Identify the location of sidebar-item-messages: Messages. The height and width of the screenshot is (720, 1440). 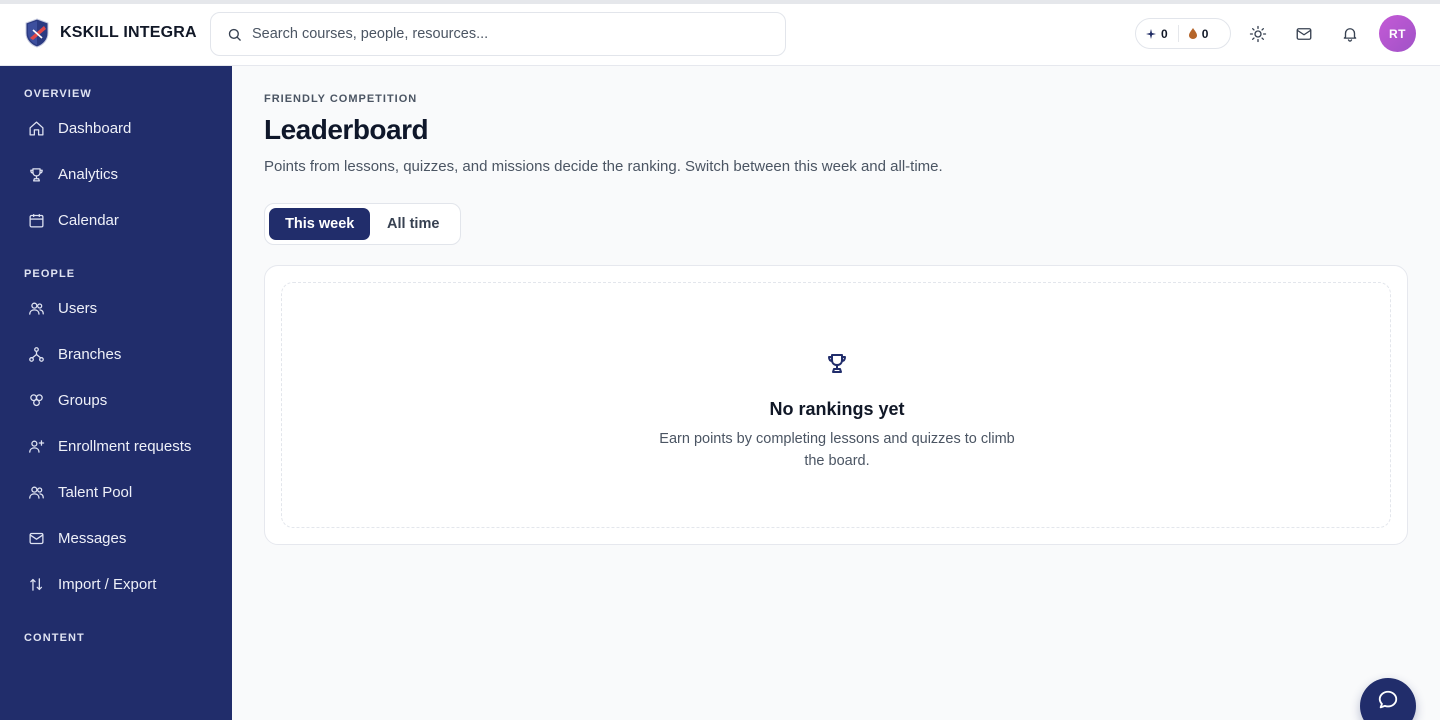
(116, 538).